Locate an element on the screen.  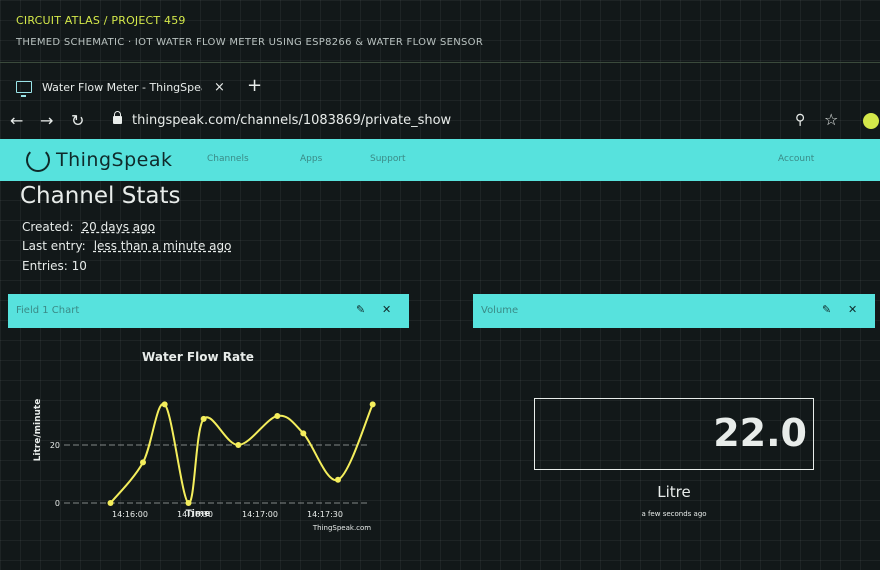
close-chart-icon: ✕ is located at coordinates (386, 309).